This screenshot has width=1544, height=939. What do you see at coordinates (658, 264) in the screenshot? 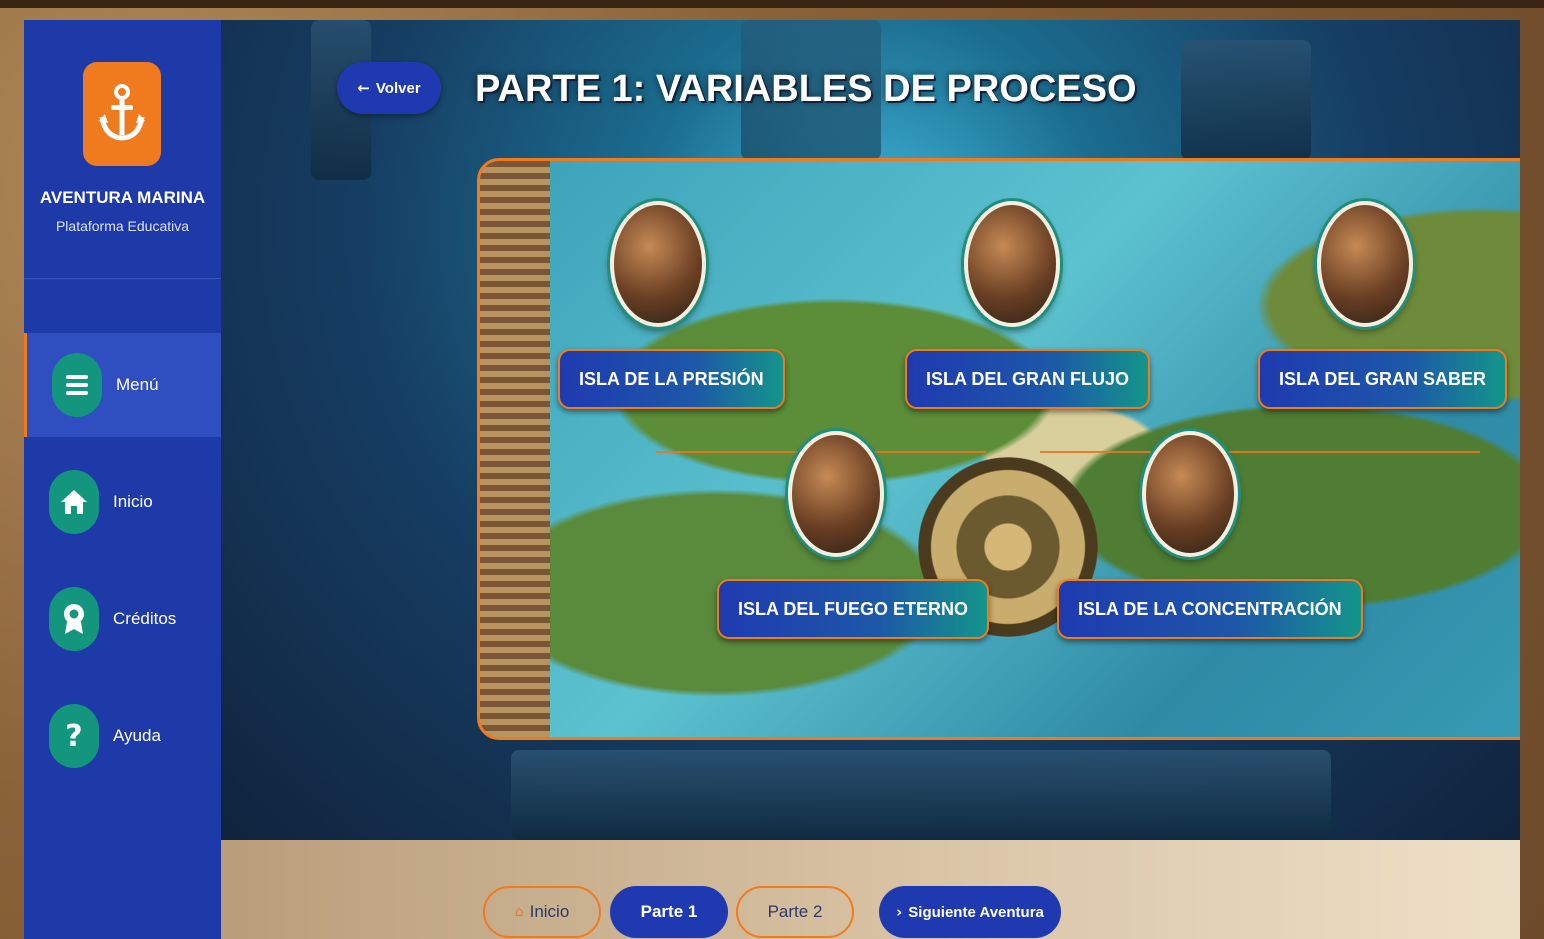
I see `island-presion-image` at bounding box center [658, 264].